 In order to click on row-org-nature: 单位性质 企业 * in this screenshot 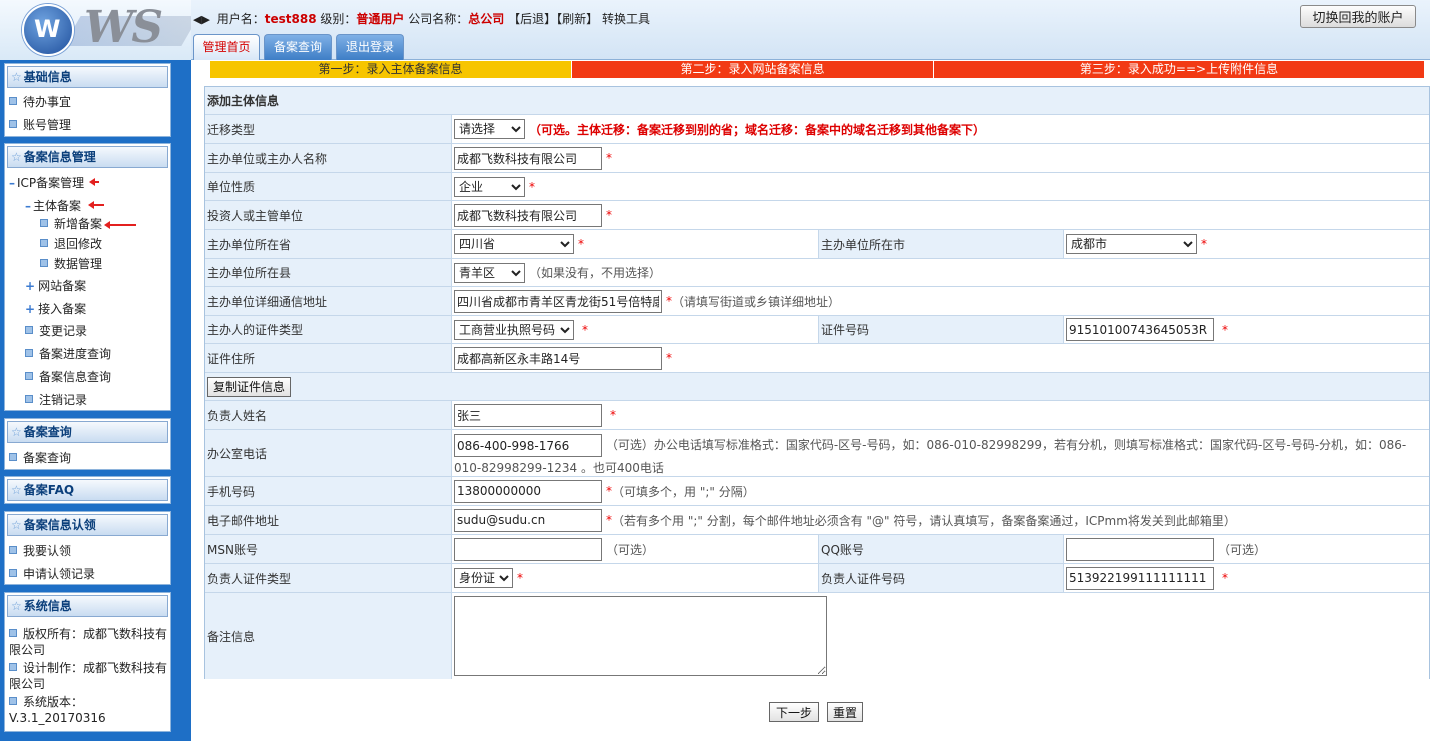, I will do `click(817, 187)`.